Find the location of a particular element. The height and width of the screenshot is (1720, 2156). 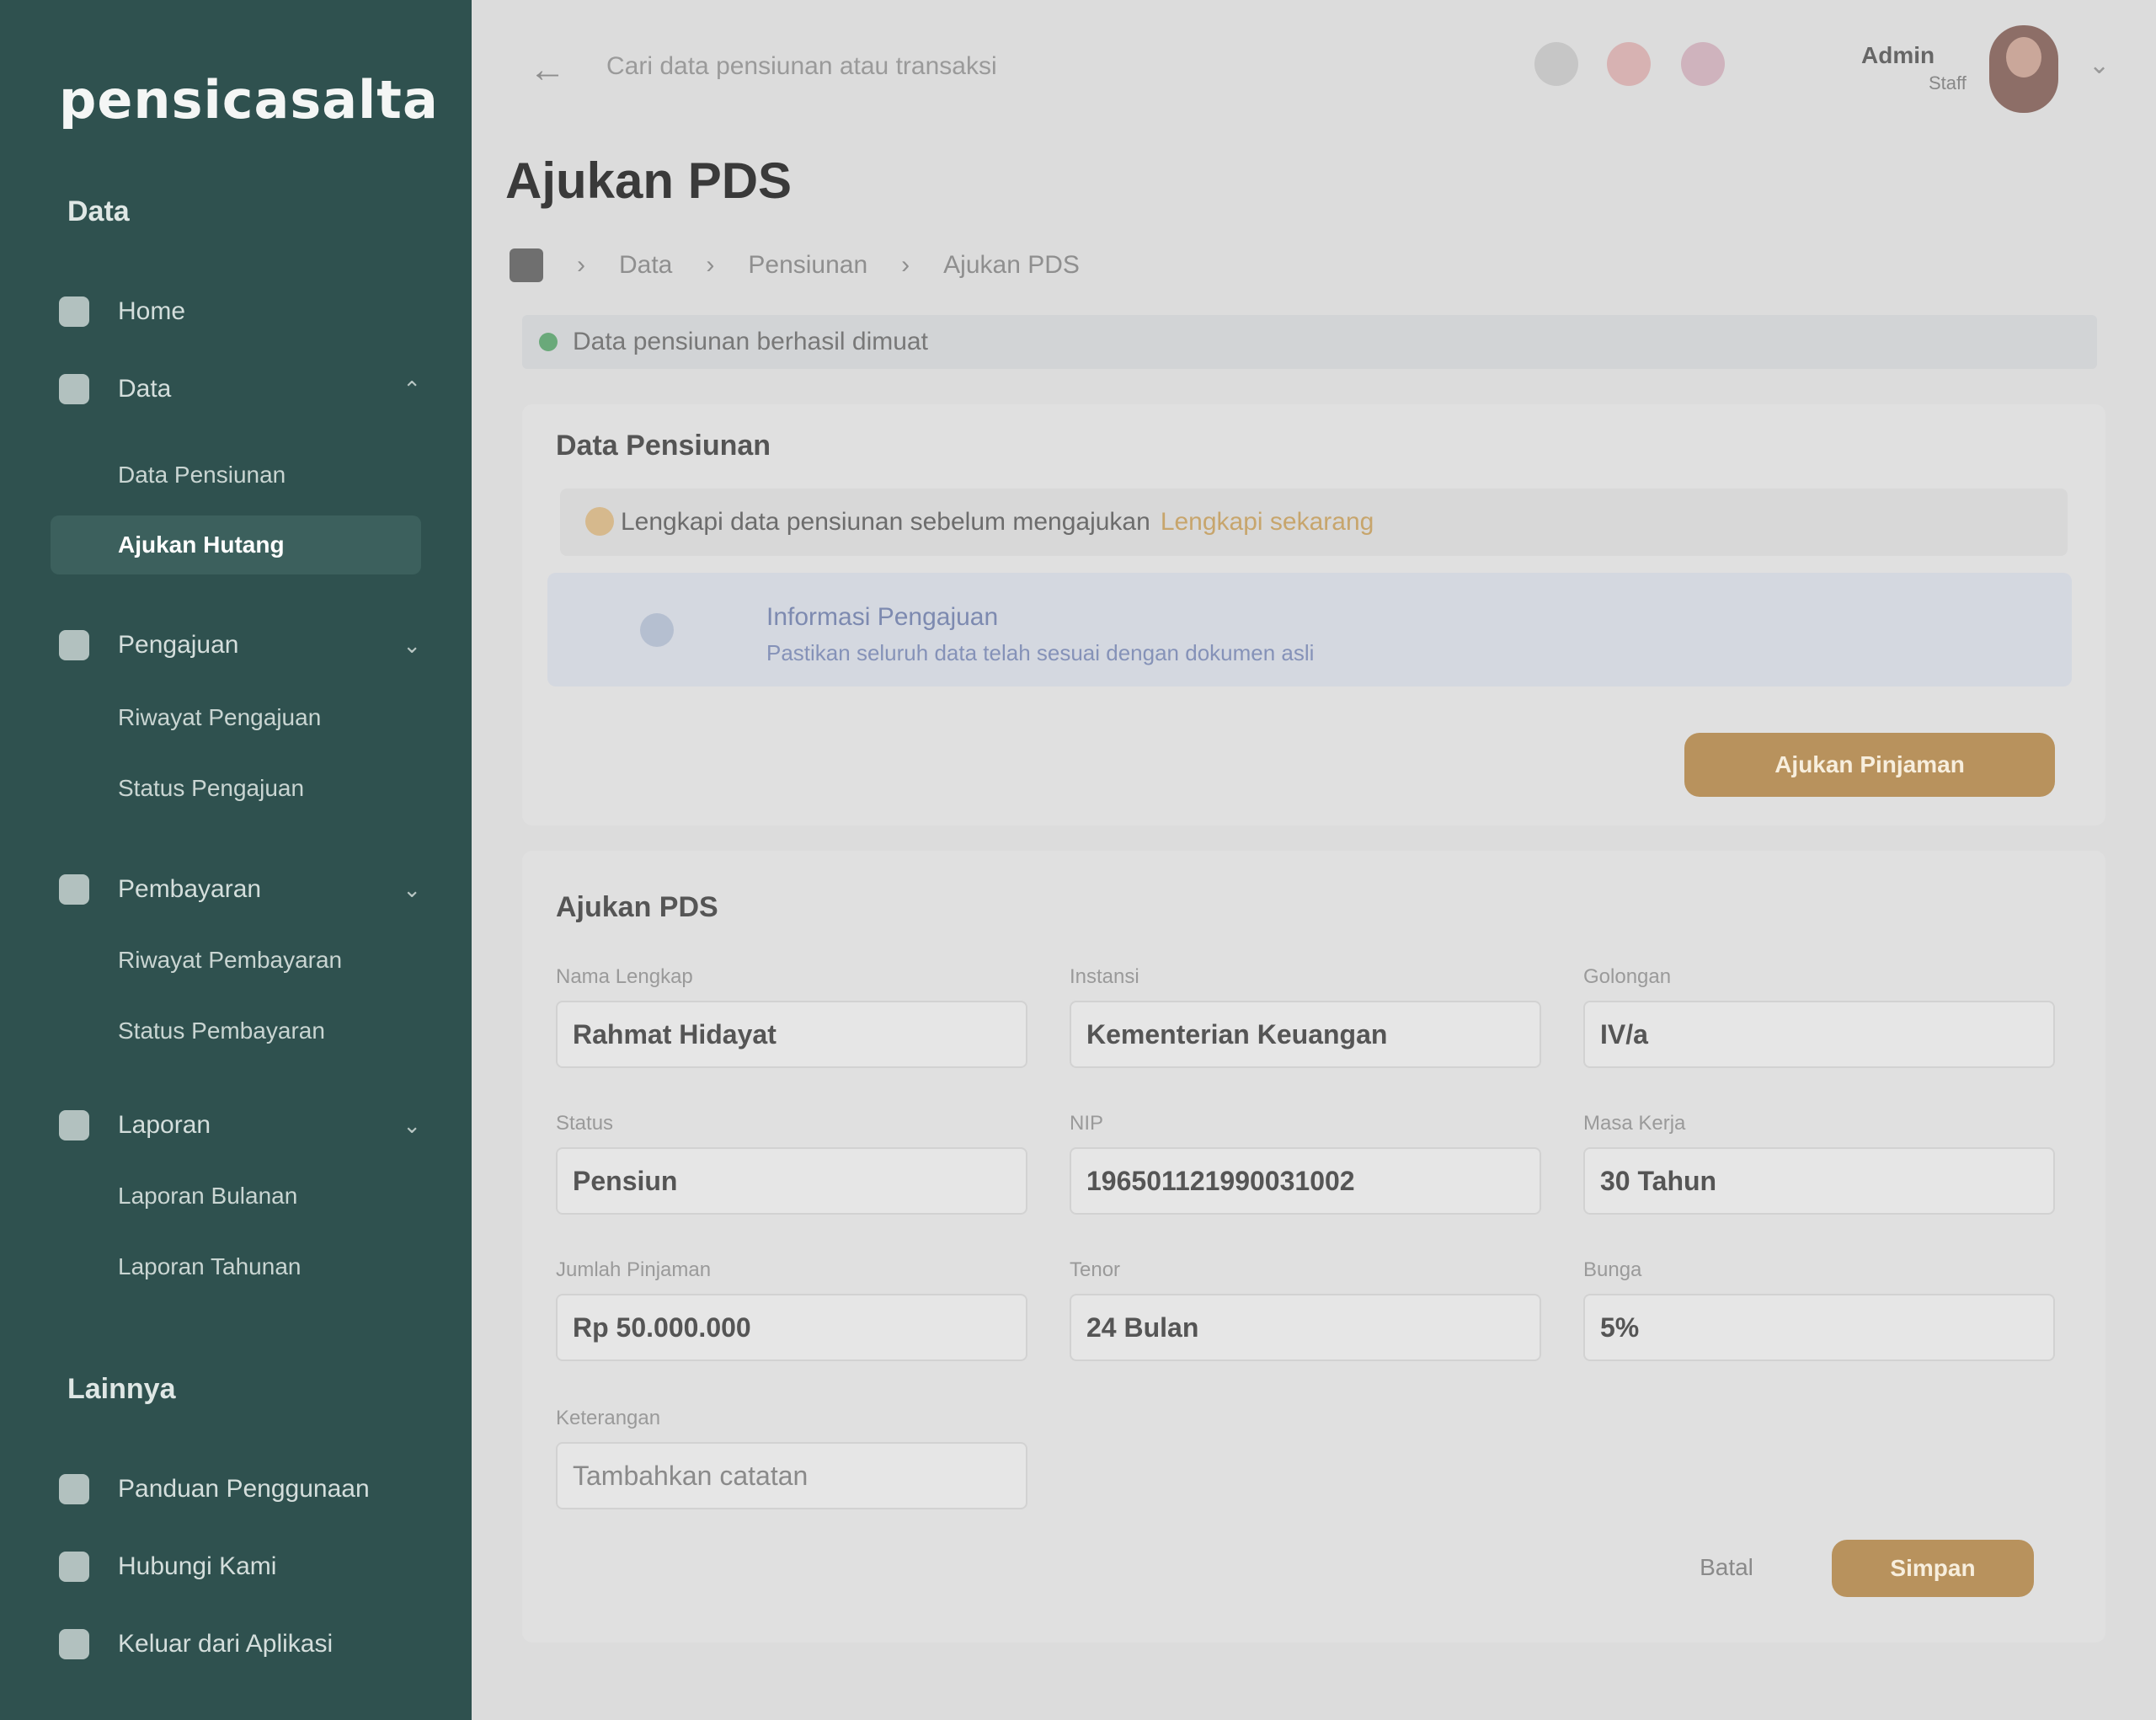

wallet-icon is located at coordinates (74, 889).